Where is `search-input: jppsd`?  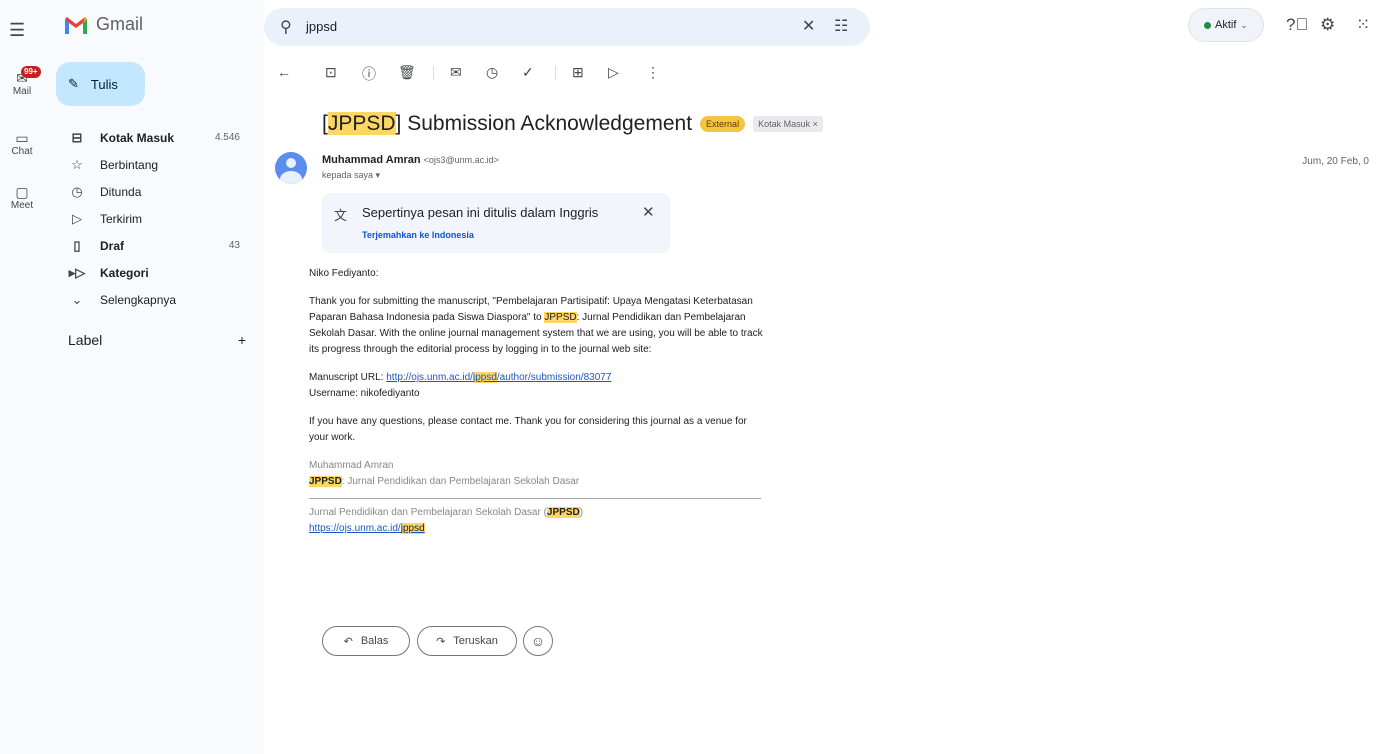 search-input: jppsd is located at coordinates (321, 26).